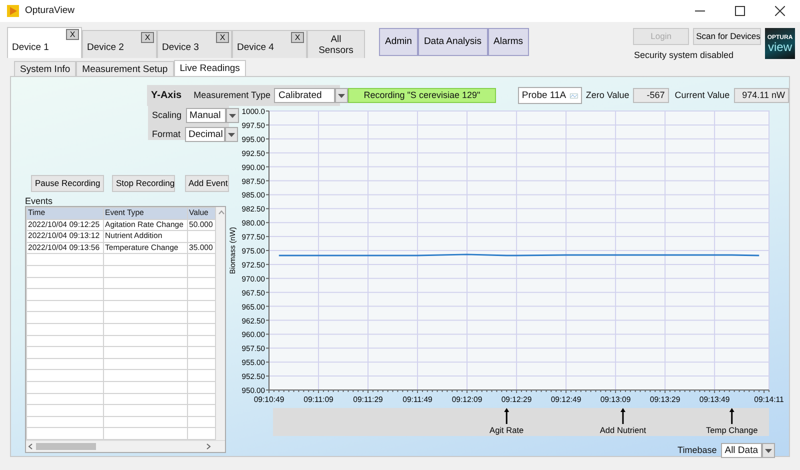  Describe the element at coordinates (210, 68) in the screenshot. I see `sub-tab: Live Readings` at that location.